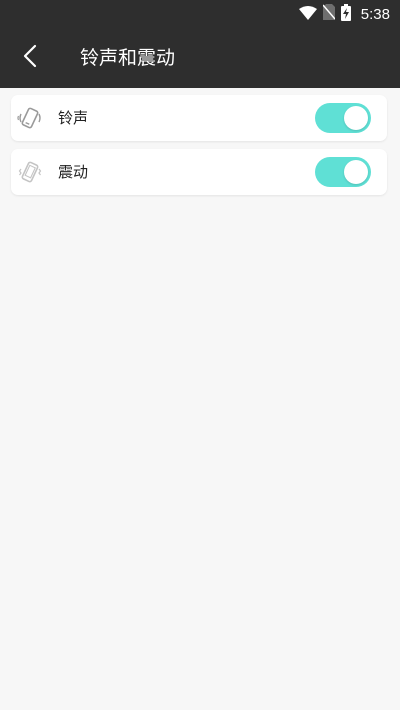 Image resolution: width=400 pixels, height=710 pixels. I want to click on back-button, so click(30, 58).